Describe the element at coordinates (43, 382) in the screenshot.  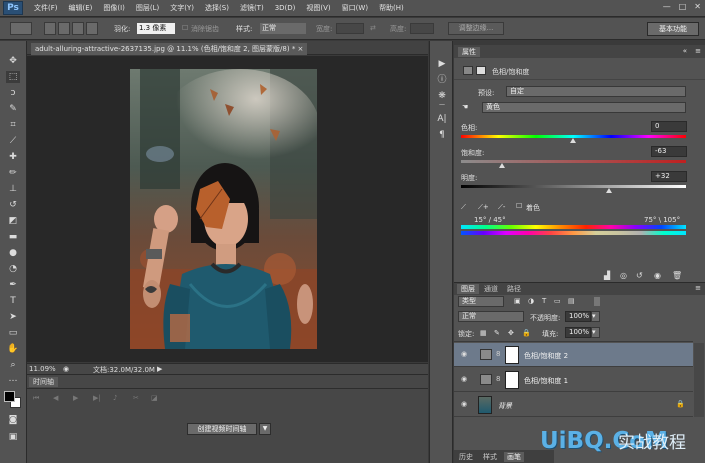
I see `timeline-tab: 时间轴` at that location.